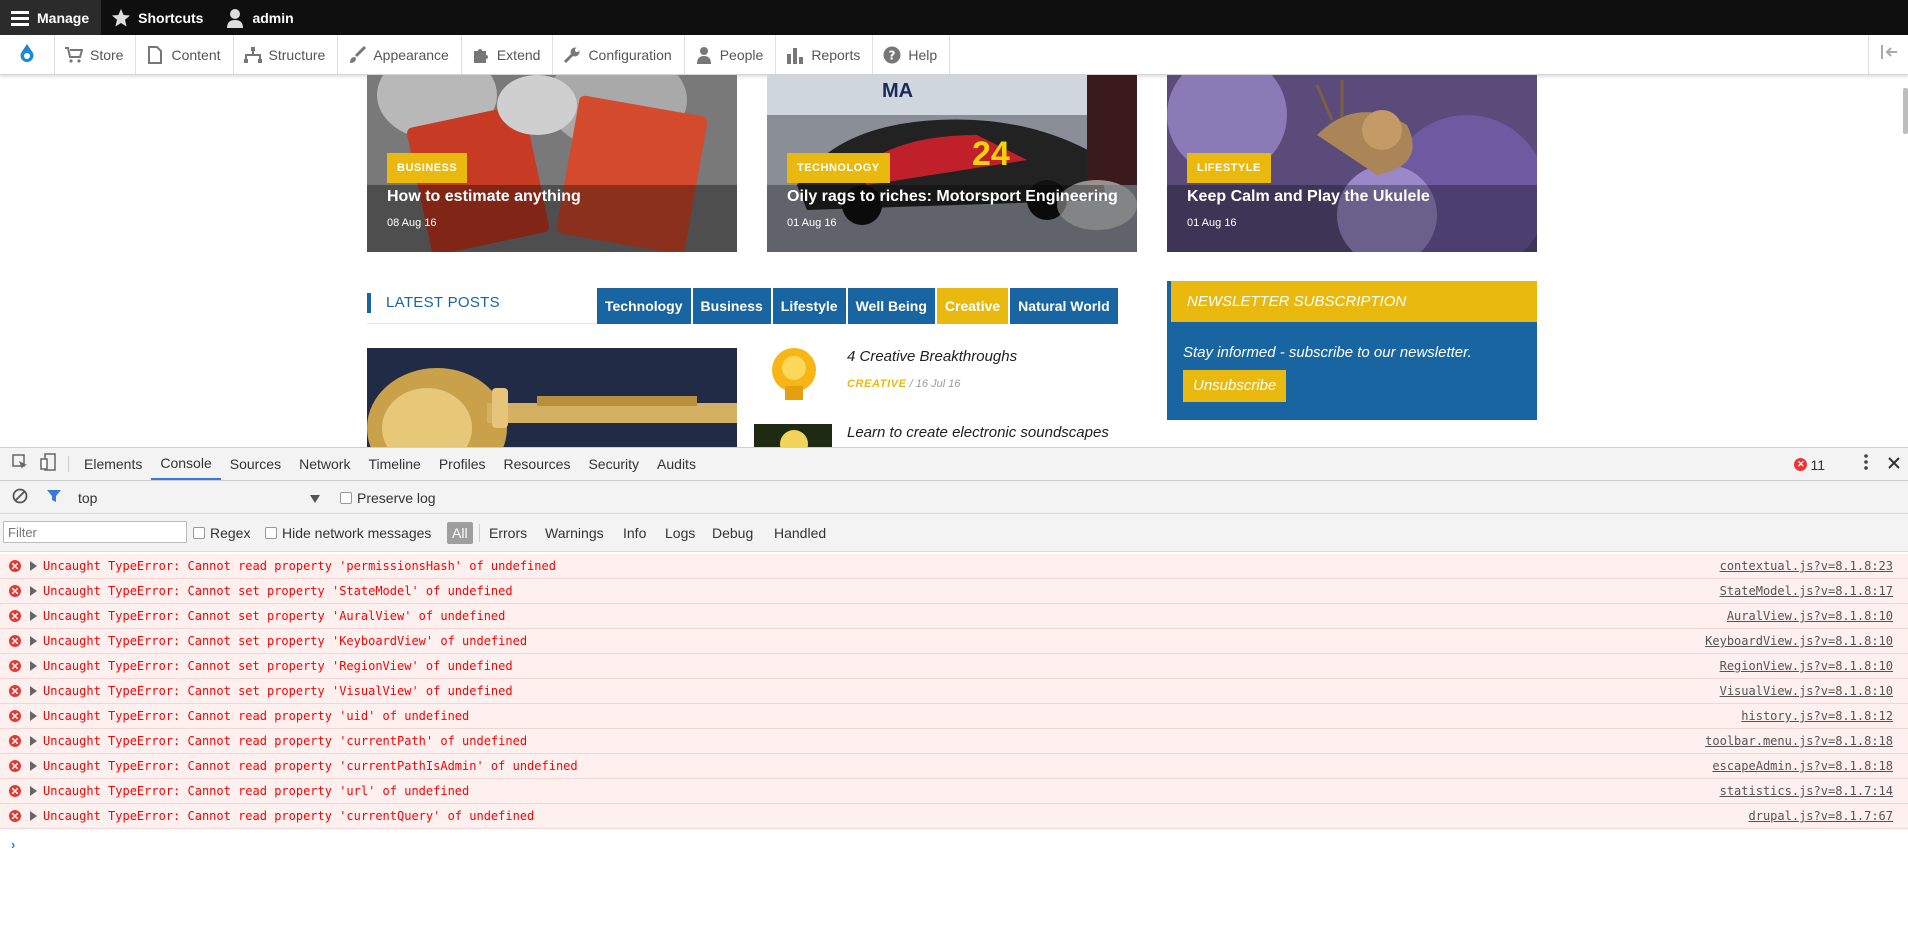 The image size is (1908, 947). Describe the element at coordinates (552, 397) in the screenshot. I see `featured-post-image` at that location.